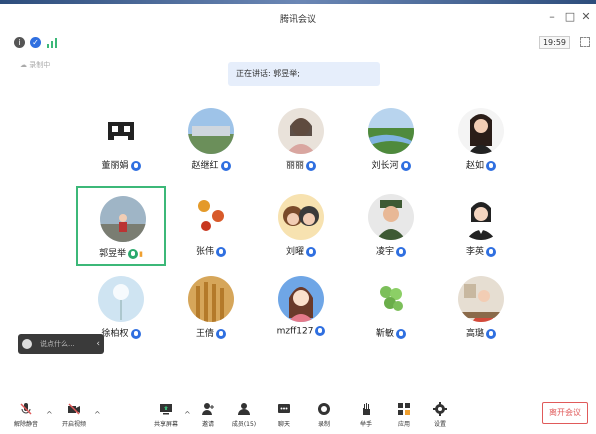 Image resolution: width=596 pixels, height=434 pixels. Describe the element at coordinates (121, 299) in the screenshot. I see `dandelion-avatar` at that location.